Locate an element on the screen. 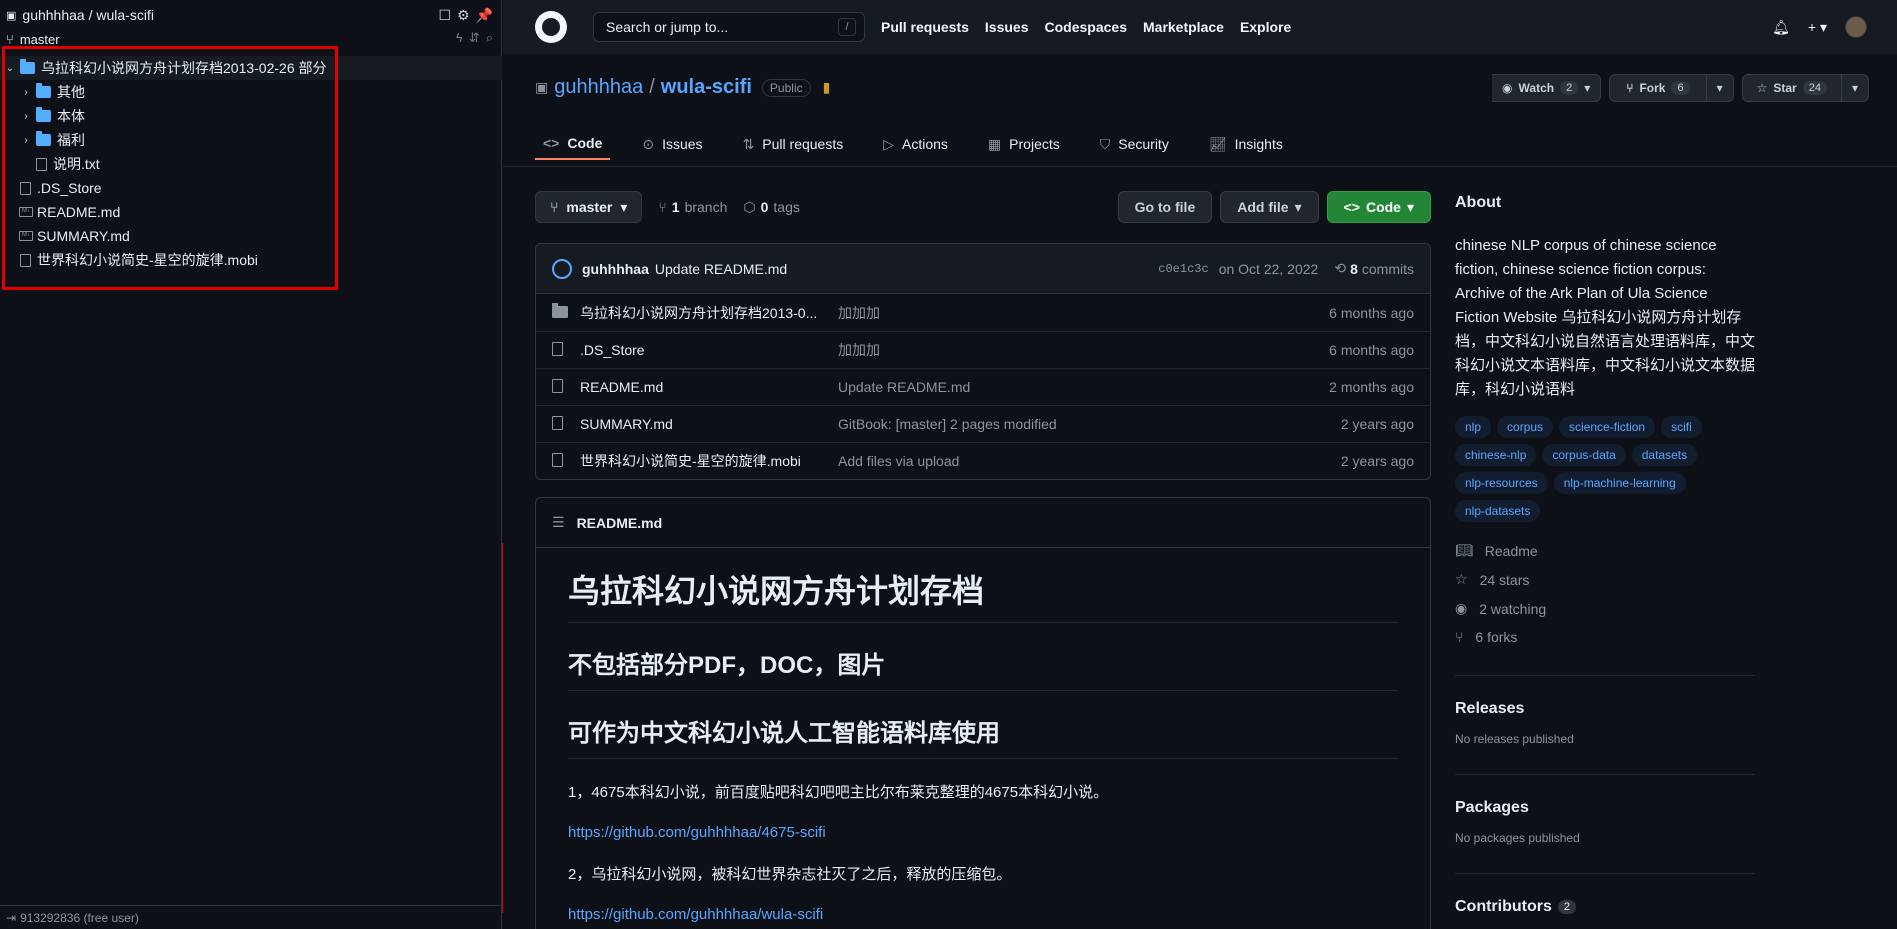 The height and width of the screenshot is (929, 1897). nav-pull-requests: Pull requests is located at coordinates (925, 27).